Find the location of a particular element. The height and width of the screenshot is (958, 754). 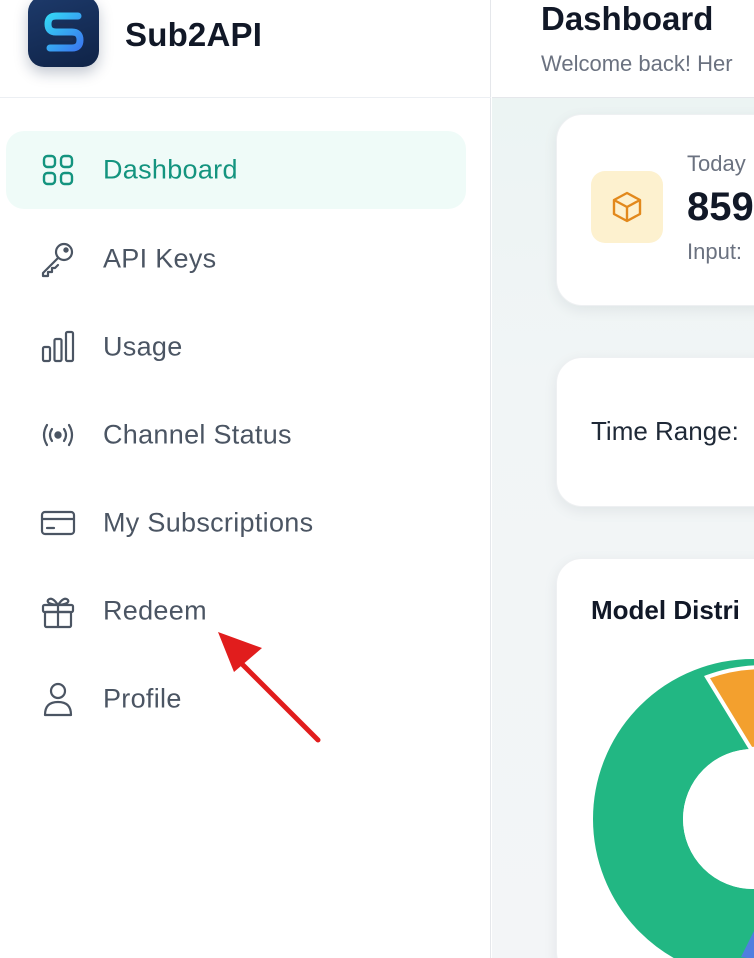

sidebar-item-dashboard: Dashboard is located at coordinates (236, 170).